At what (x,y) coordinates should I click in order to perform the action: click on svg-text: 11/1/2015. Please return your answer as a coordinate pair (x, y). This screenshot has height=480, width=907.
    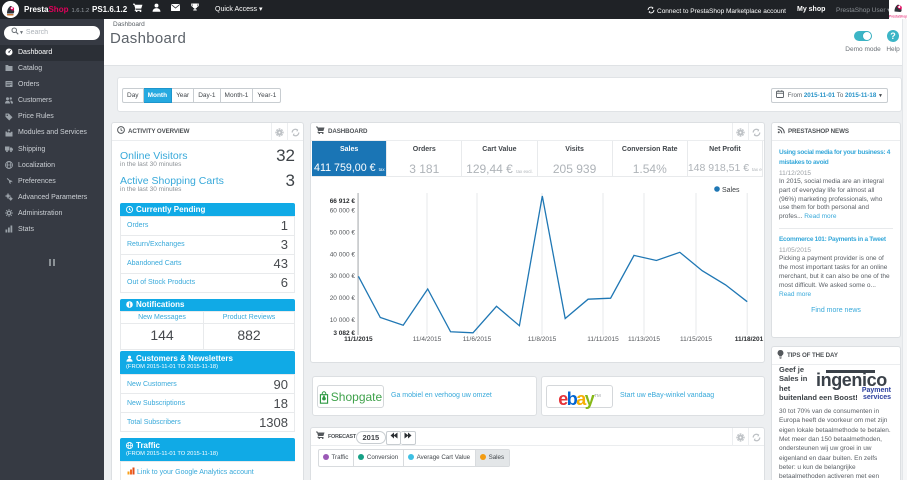
    Looking at the image, I should click on (358, 339).